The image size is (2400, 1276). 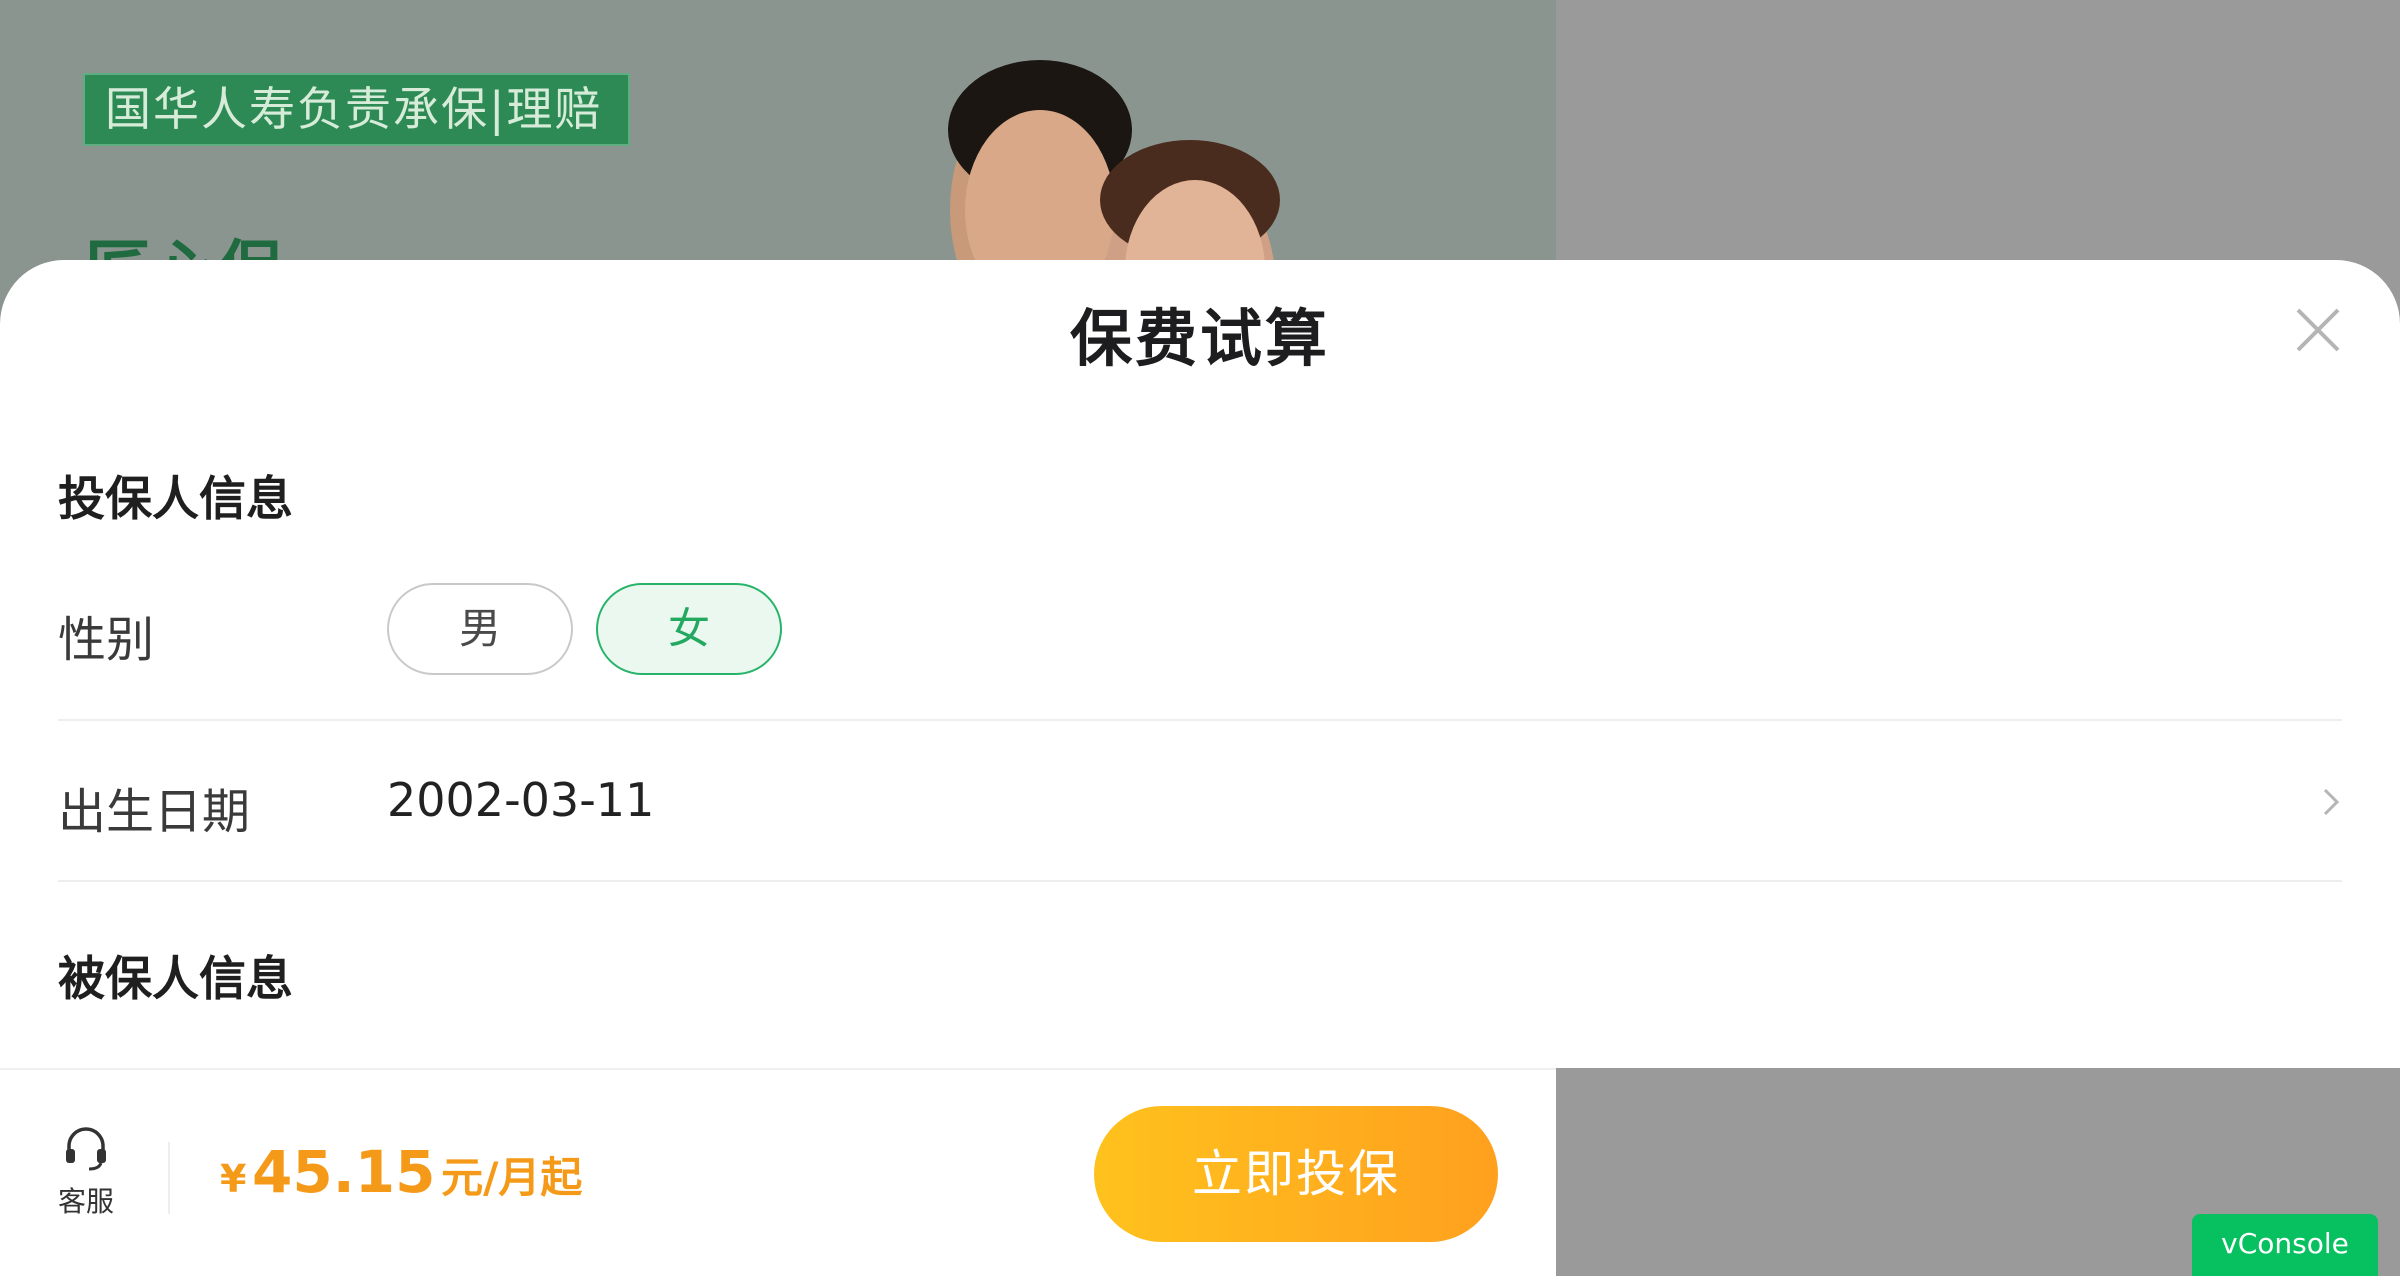 I want to click on sheet-title: 保费试算, so click(x=1199, y=338).